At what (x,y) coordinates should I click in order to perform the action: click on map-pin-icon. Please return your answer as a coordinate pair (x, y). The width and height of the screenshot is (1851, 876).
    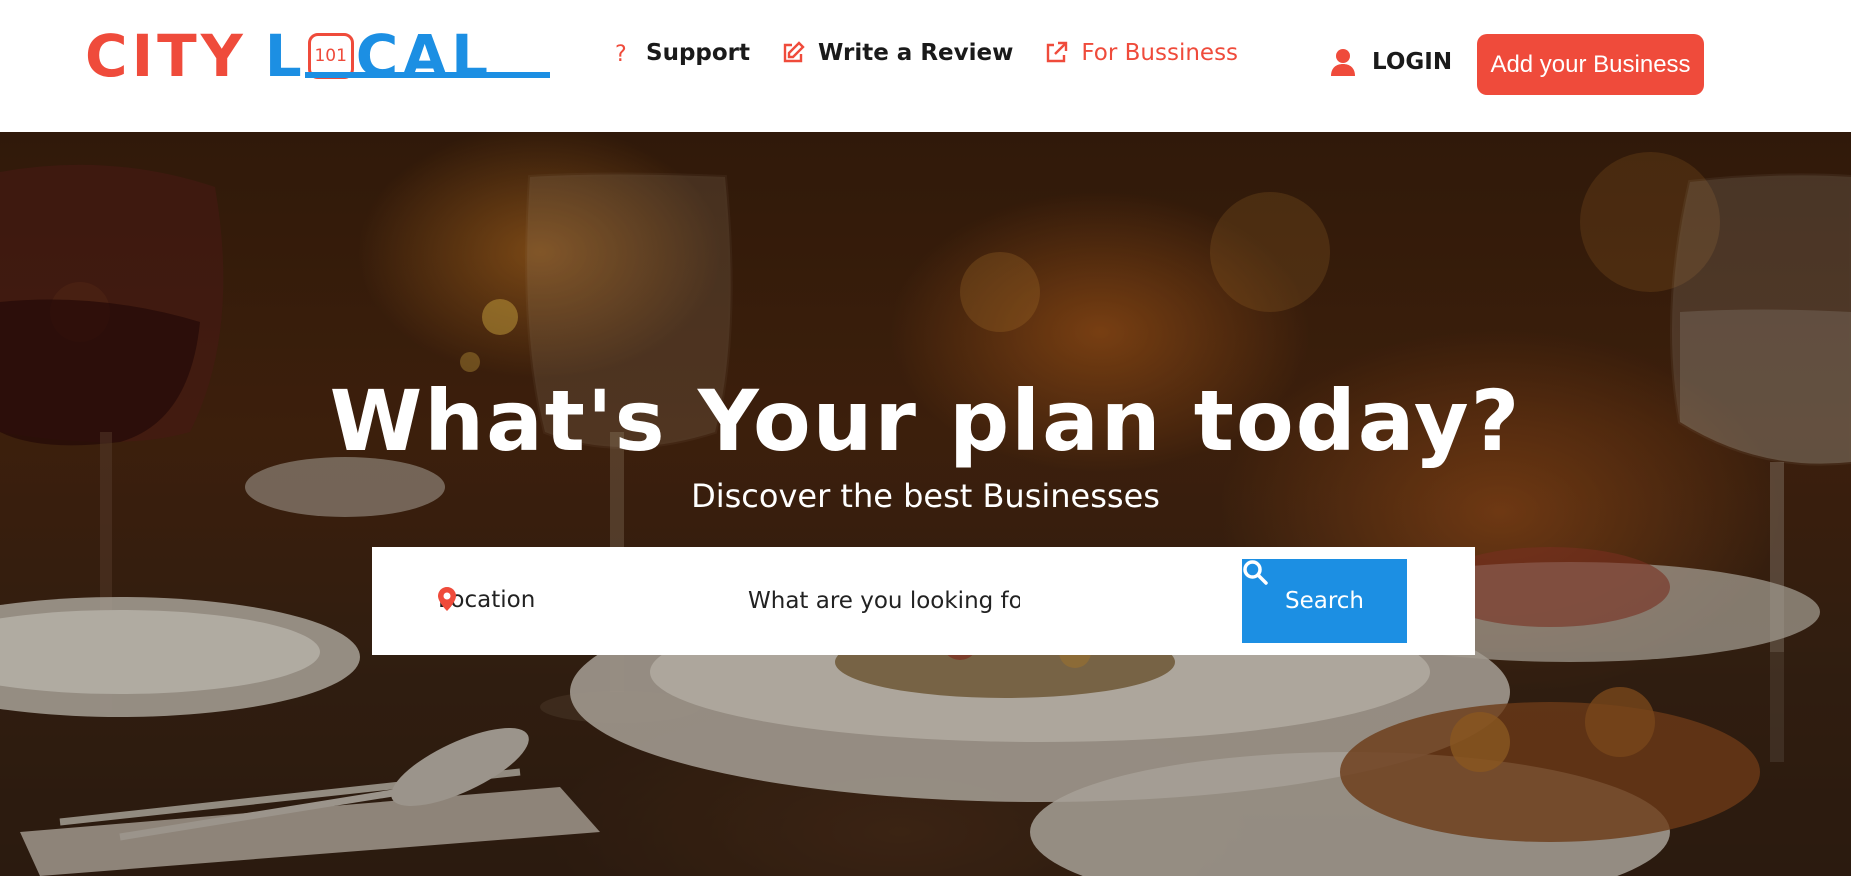
    Looking at the image, I should click on (447, 599).